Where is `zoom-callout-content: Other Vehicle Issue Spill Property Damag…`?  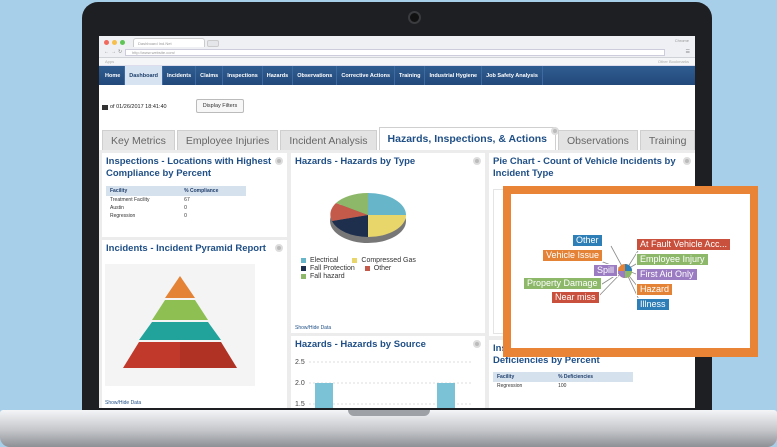
zoom-callout-content: Other Vehicle Issue Spill Property Damag… is located at coordinates (630, 271).